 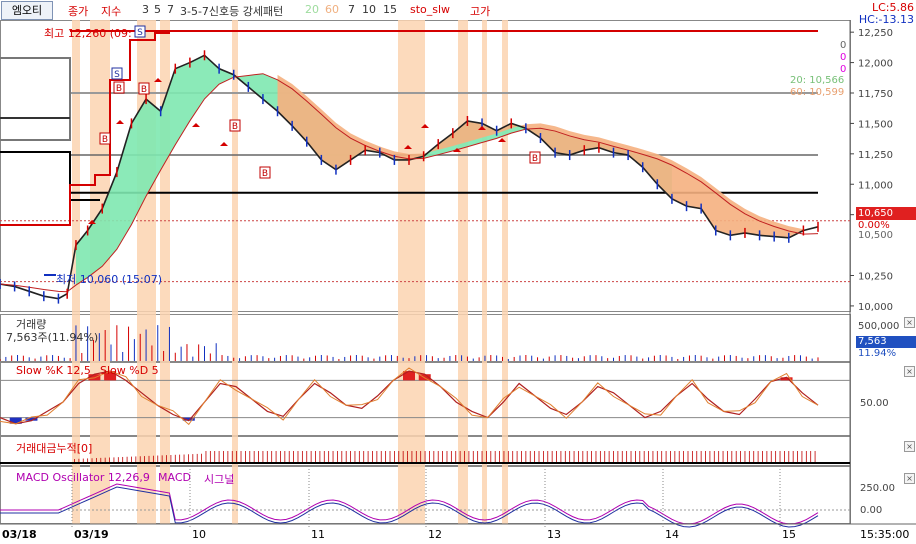 What do you see at coordinates (886, 213) in the screenshot?
I see `current-price-box: 10,650` at bounding box center [886, 213].